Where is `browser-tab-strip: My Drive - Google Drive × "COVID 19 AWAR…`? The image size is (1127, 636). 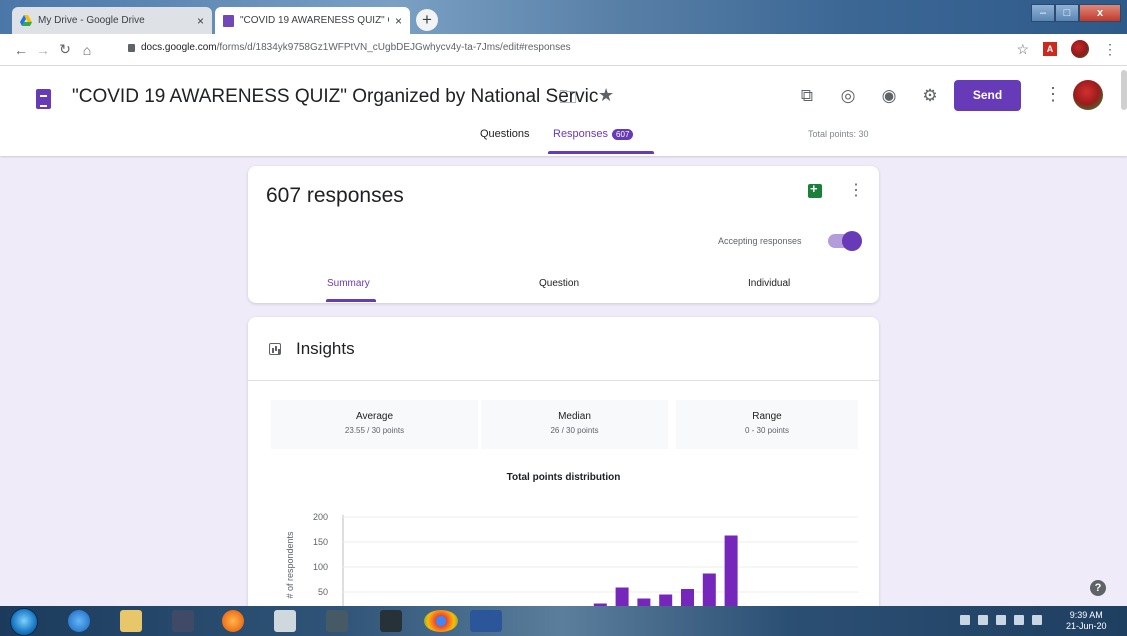
browser-tab-strip: My Drive - Google Drive × "COVID 19 AWAR… is located at coordinates (563, 17).